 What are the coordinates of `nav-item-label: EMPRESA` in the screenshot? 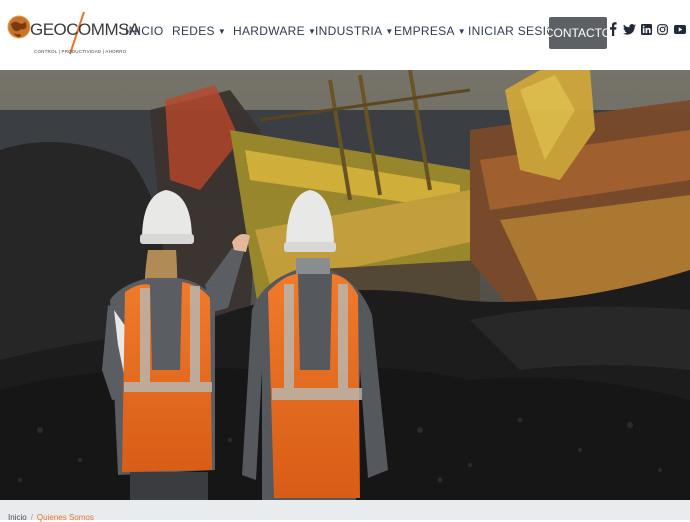 It's located at (424, 31).